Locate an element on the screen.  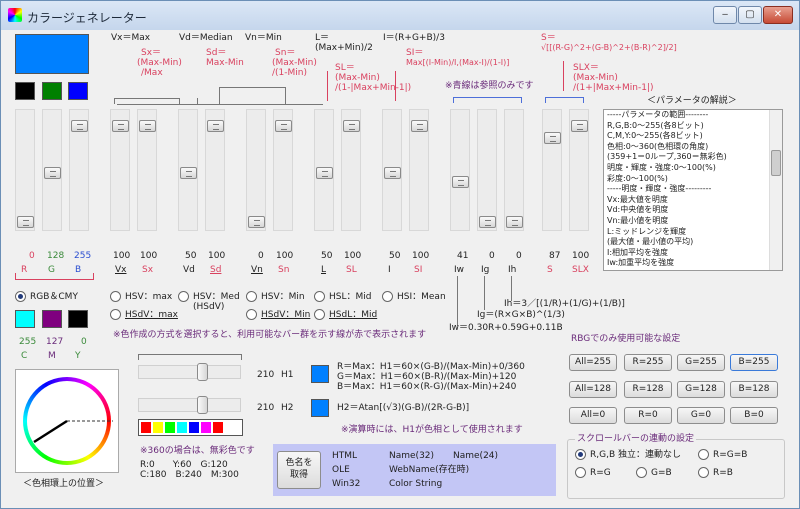
b-0-button: B=0 is located at coordinates (754, 415).